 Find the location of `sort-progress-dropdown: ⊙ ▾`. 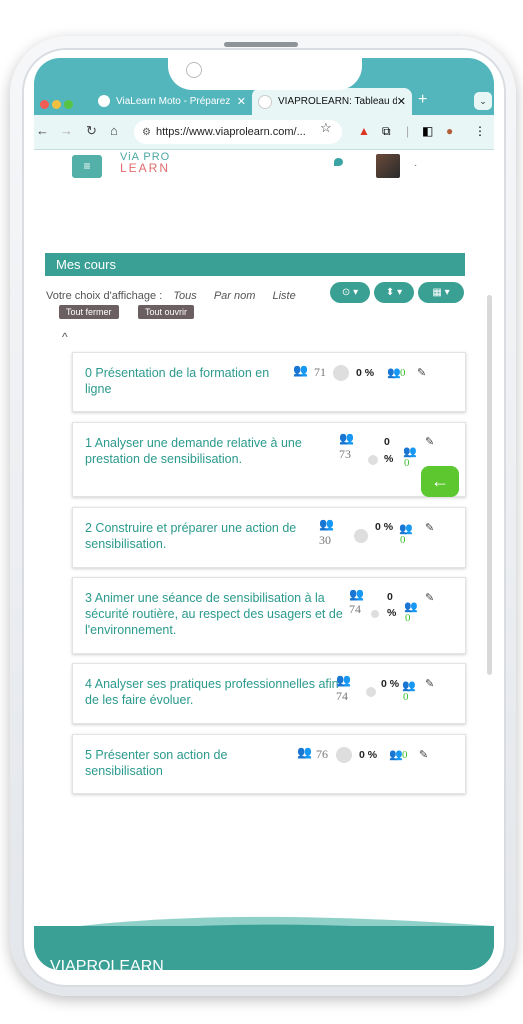

sort-progress-dropdown: ⊙ ▾ is located at coordinates (350, 292).